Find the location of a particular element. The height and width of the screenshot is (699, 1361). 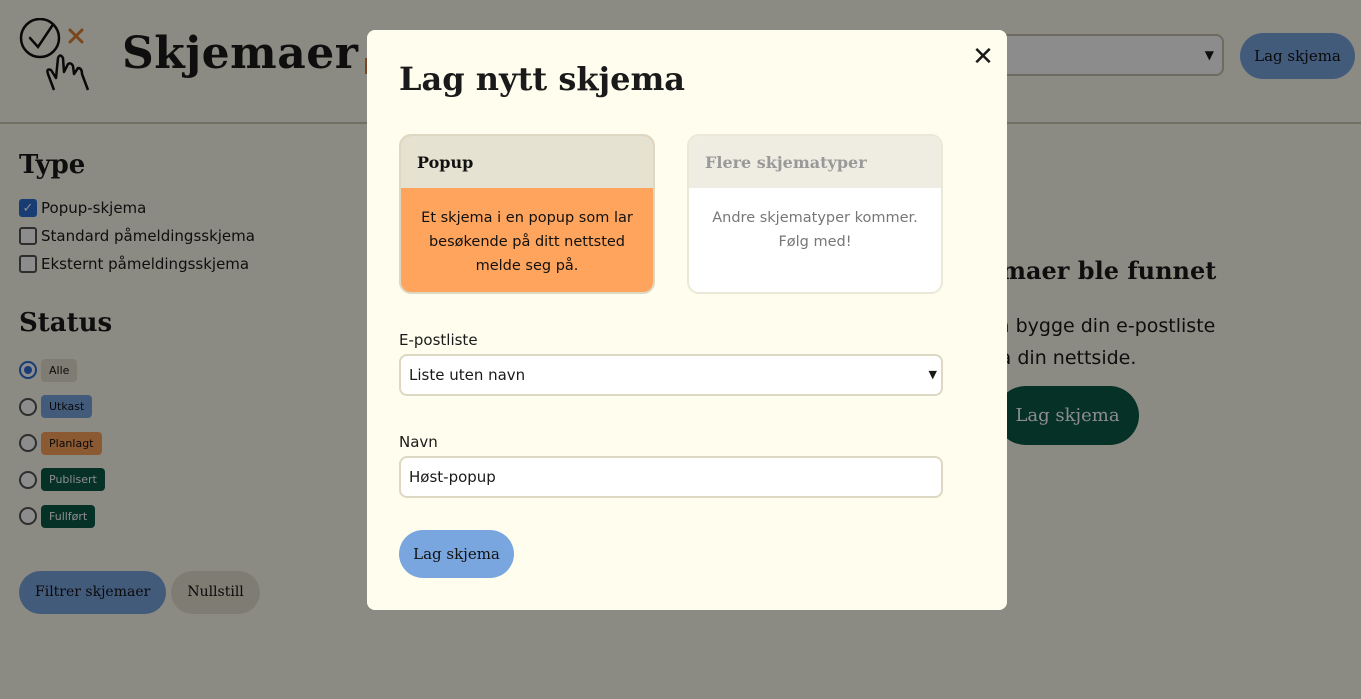

card-title: Popup is located at coordinates (527, 162).